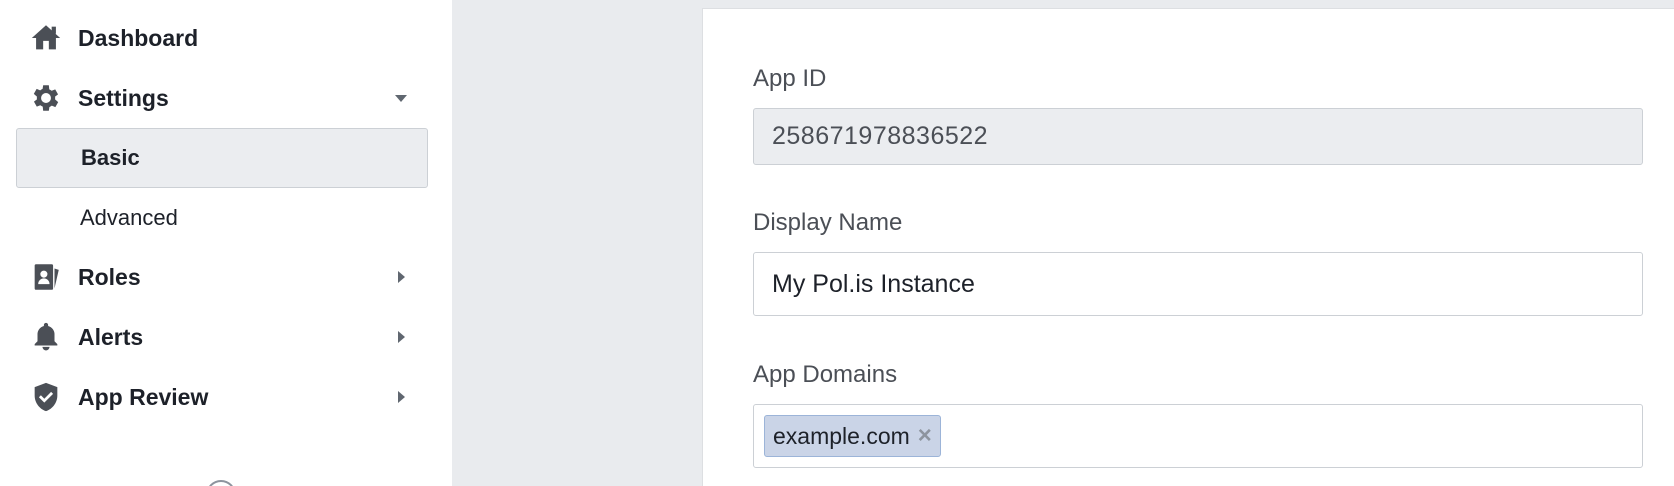 This screenshot has height=486, width=1674. Describe the element at coordinates (226, 38) in the screenshot. I see `sidebar-item-dashboard: Dashboard` at that location.